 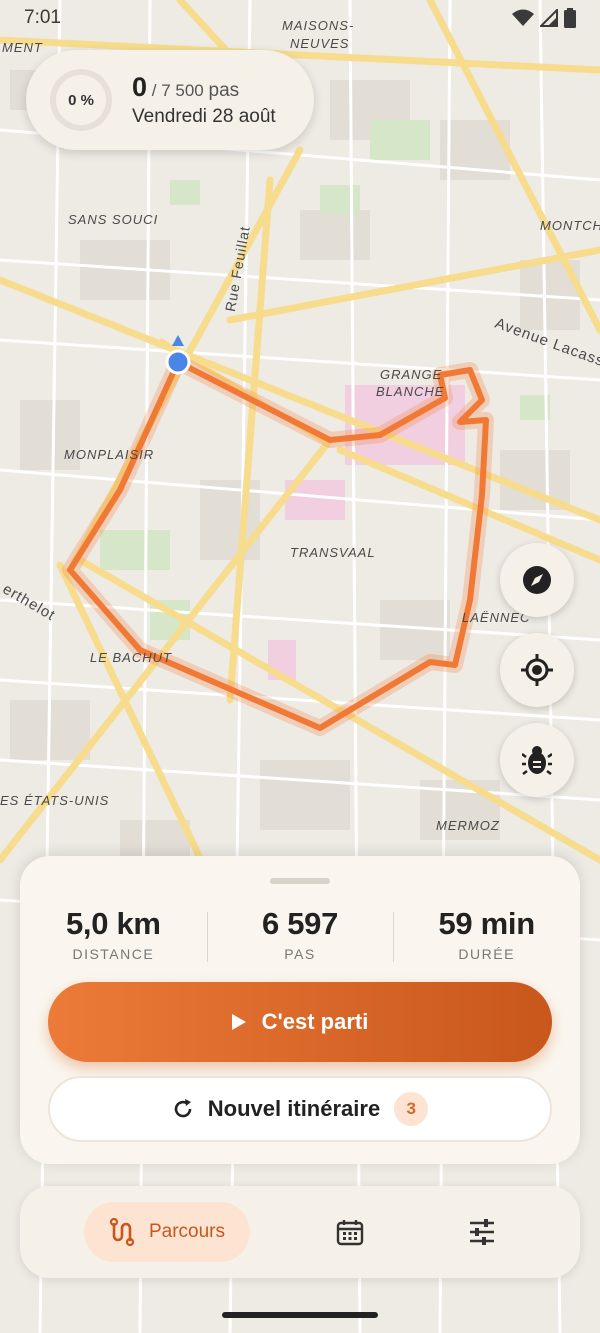 I want to click on steps-value: 6 597, so click(x=300, y=923).